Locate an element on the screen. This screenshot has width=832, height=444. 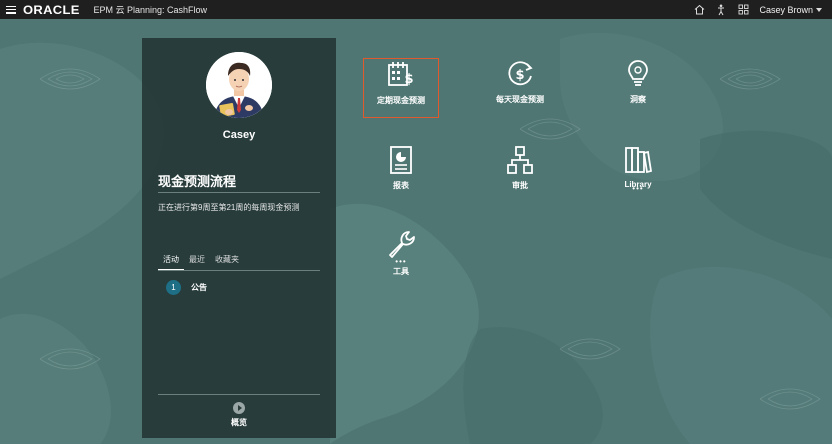
approval-hierarchy-icon is located at coordinates (520, 160).